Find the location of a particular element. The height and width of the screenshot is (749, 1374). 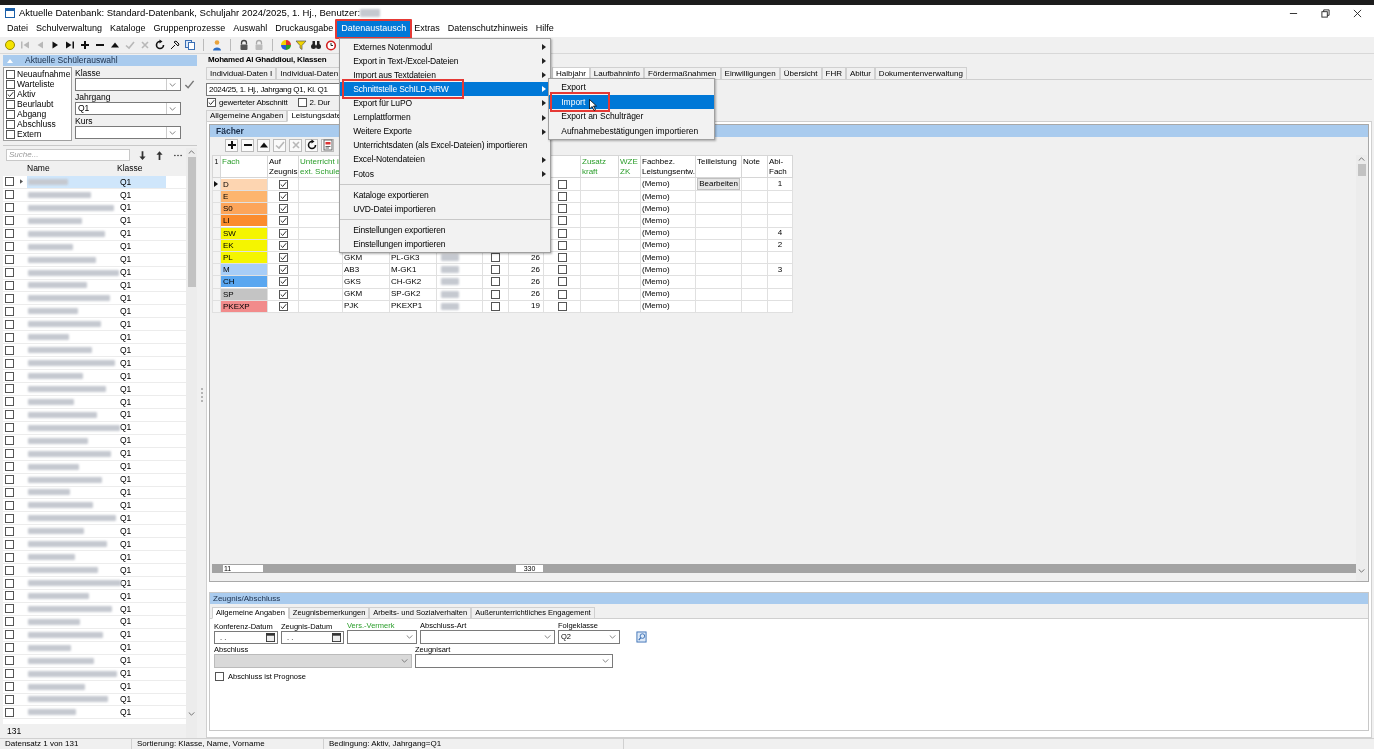

menu-entry: UVD-Datei importieren is located at coordinates (445, 209).